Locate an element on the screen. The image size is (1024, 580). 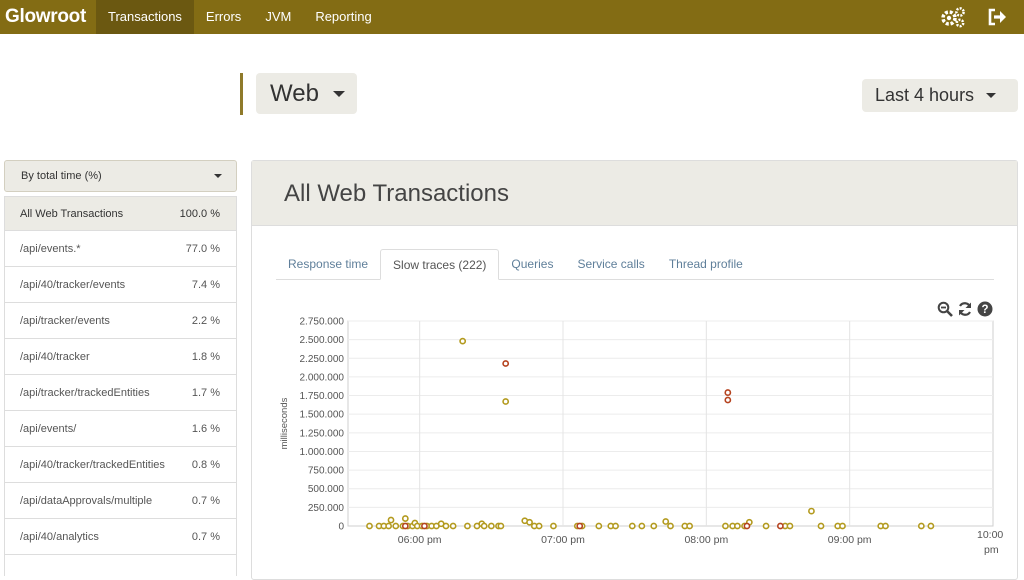
nav-transactions: Transactions is located at coordinates (144, 17).